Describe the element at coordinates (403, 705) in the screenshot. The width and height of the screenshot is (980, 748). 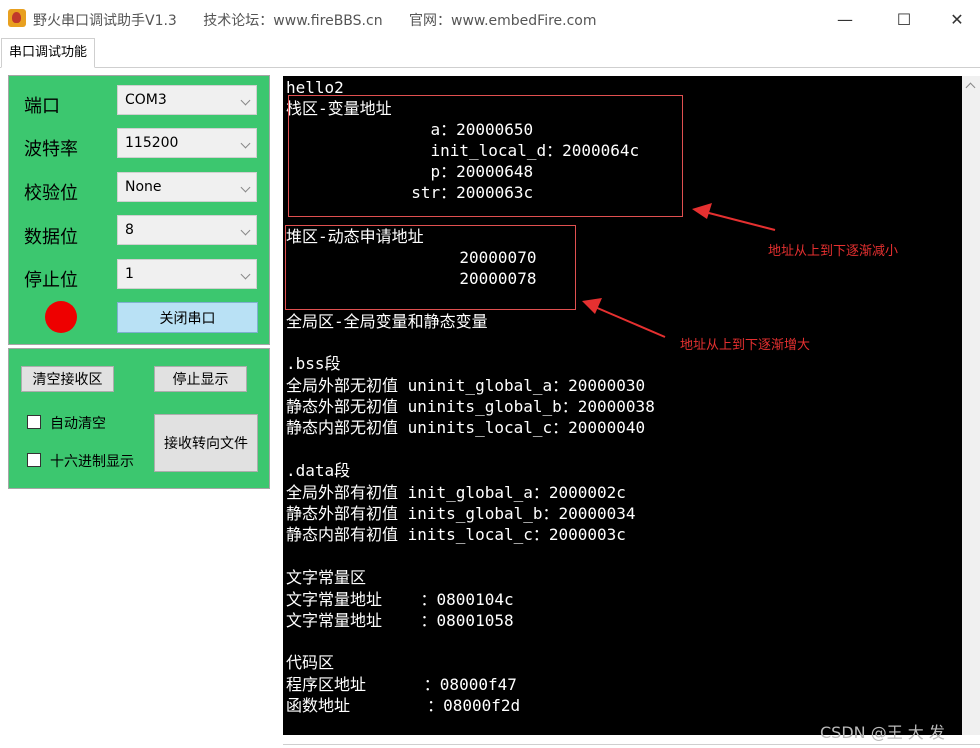
I see `terminal-line: 函数地址 ：08000f2d` at that location.